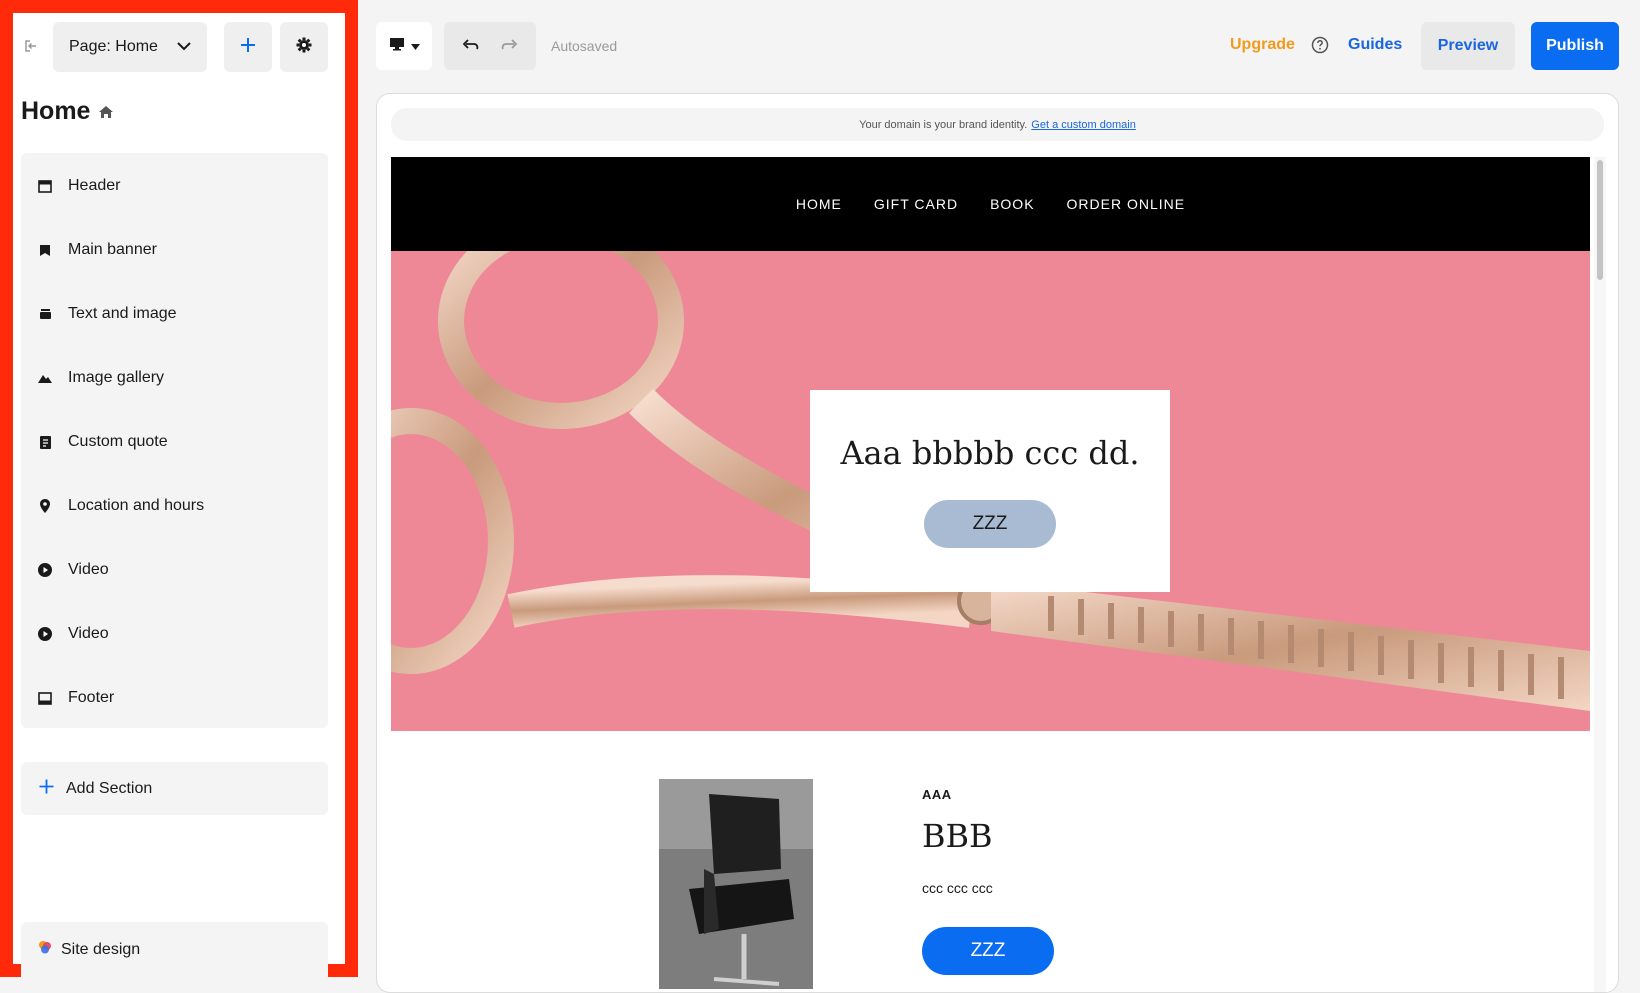  I want to click on page-select-label: Page: Home, so click(113, 46).